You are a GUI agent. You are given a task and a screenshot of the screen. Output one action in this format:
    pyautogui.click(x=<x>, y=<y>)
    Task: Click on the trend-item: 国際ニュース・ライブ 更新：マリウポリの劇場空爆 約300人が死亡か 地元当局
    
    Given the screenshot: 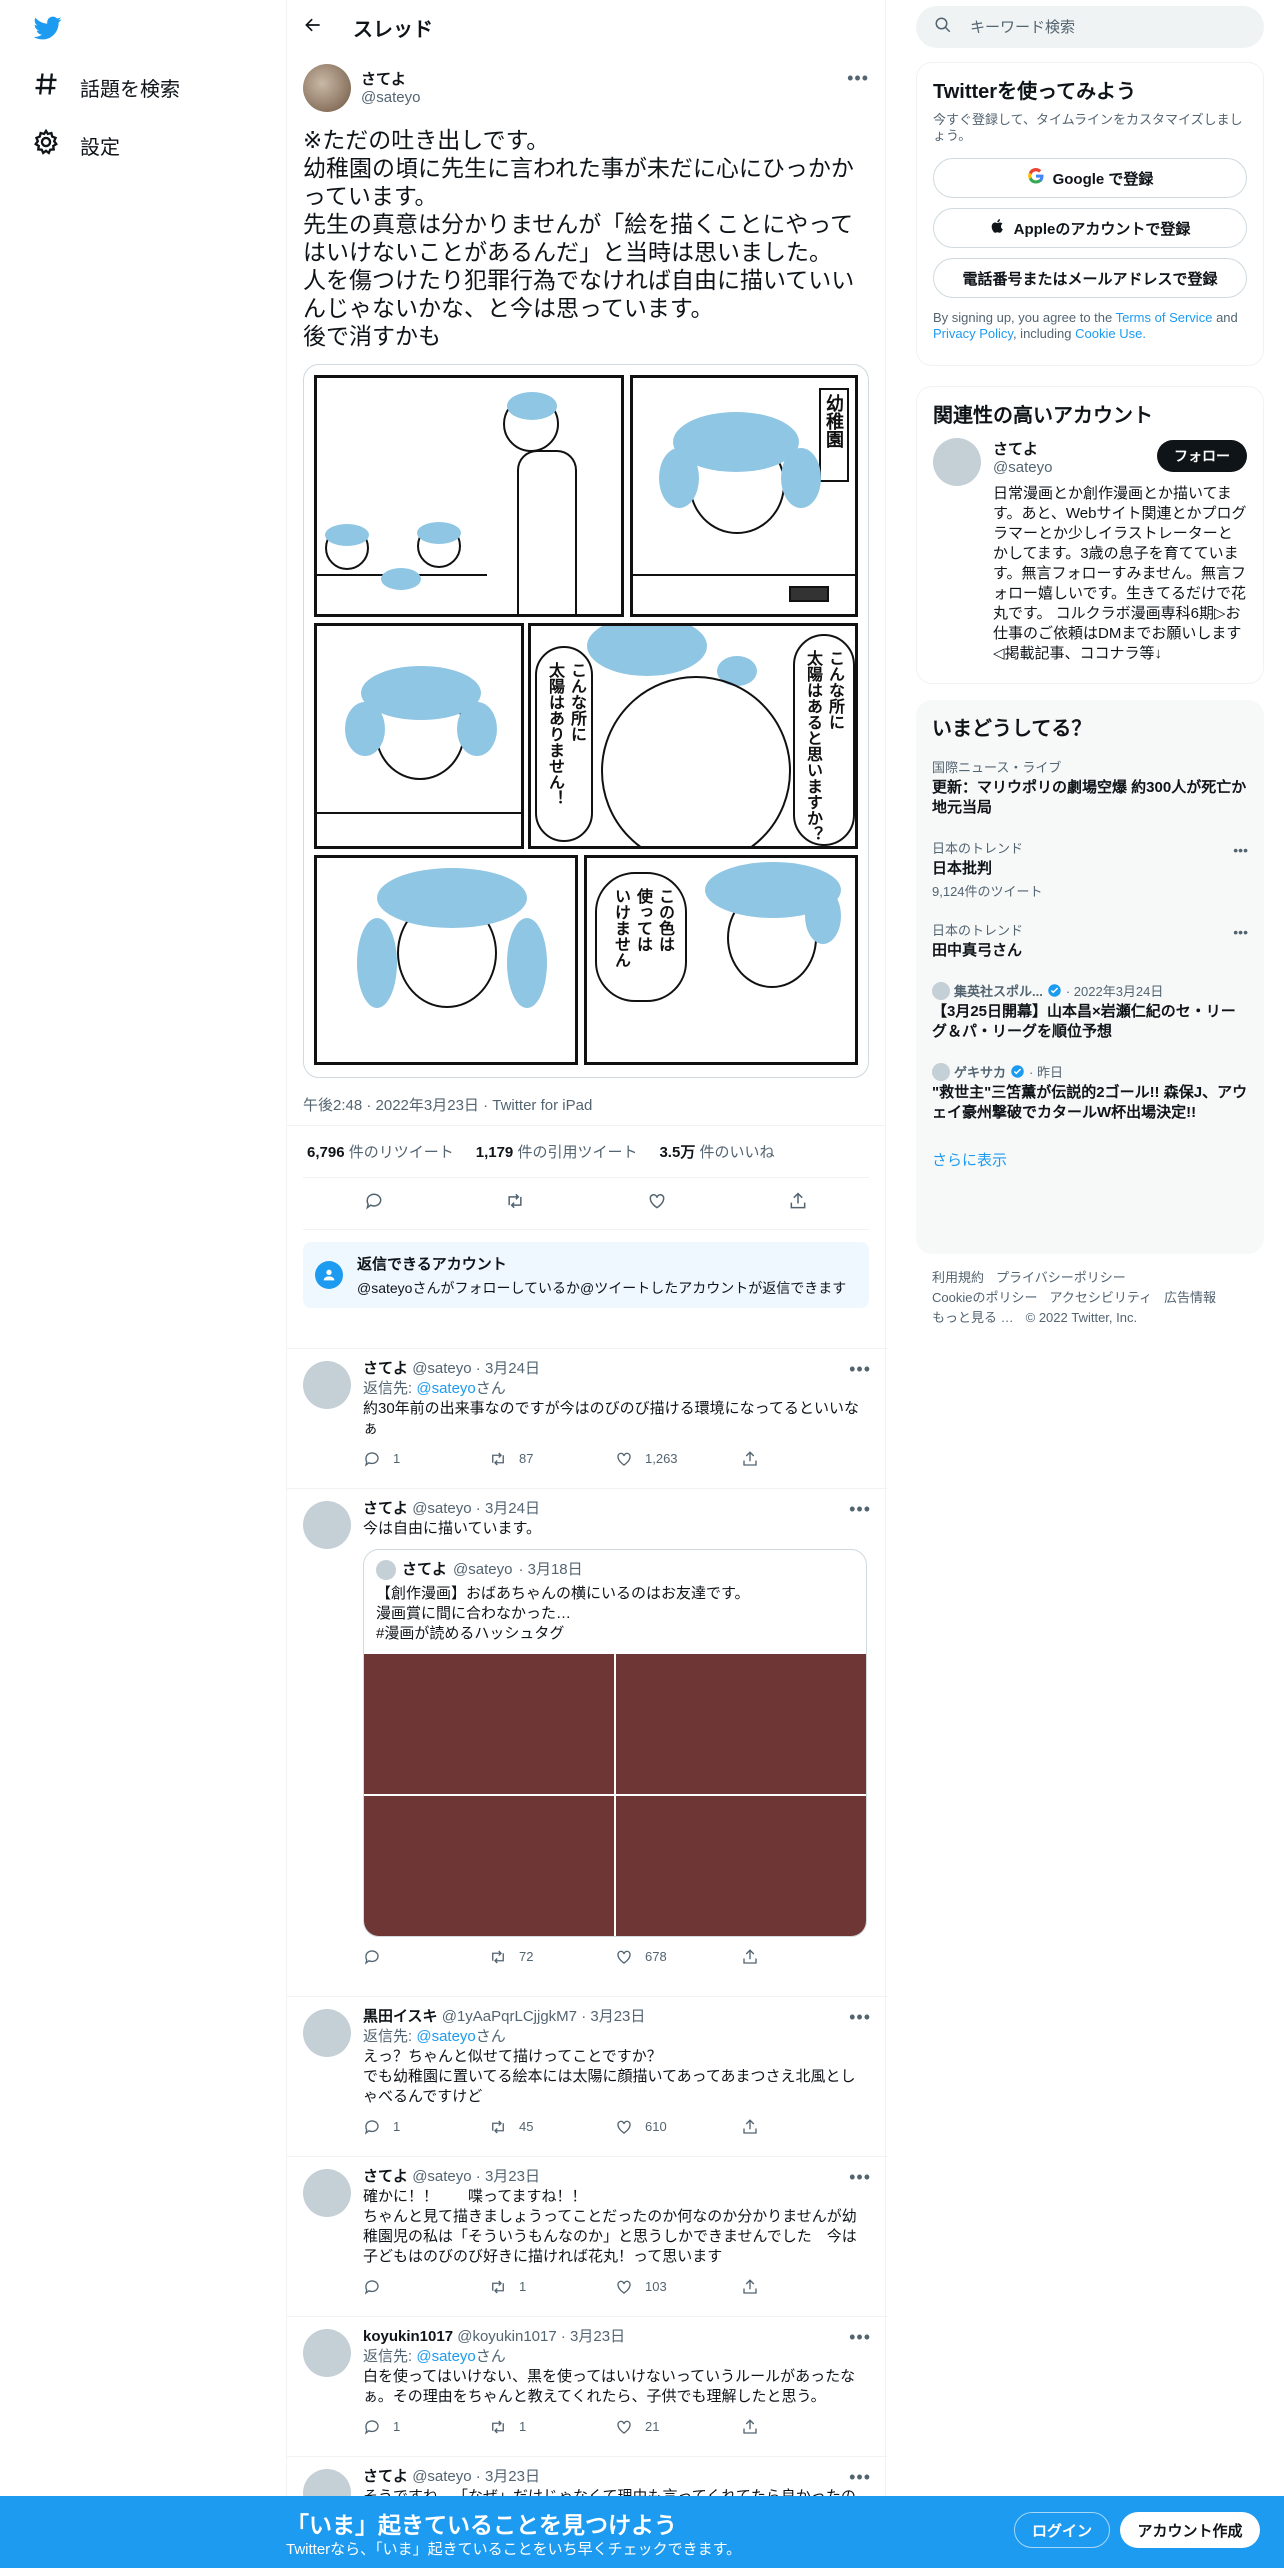 What is the action you would take?
    pyautogui.click(x=1090, y=787)
    